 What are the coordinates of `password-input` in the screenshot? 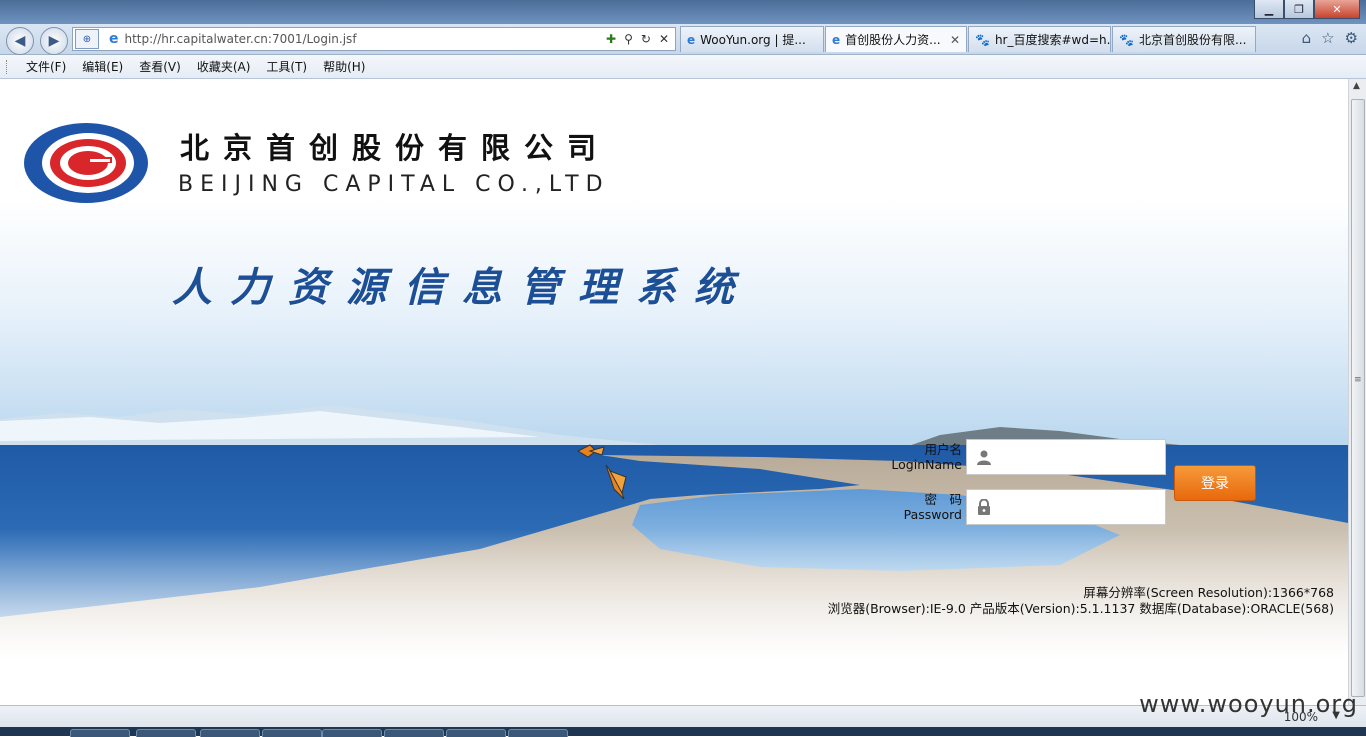 It's located at (1078, 507).